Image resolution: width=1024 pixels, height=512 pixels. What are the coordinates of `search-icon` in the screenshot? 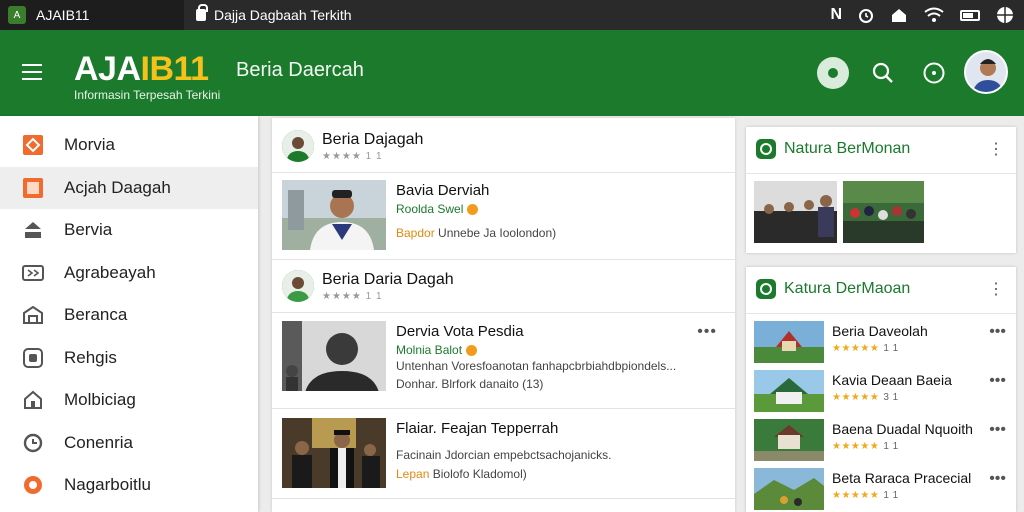 It's located at (882, 72).